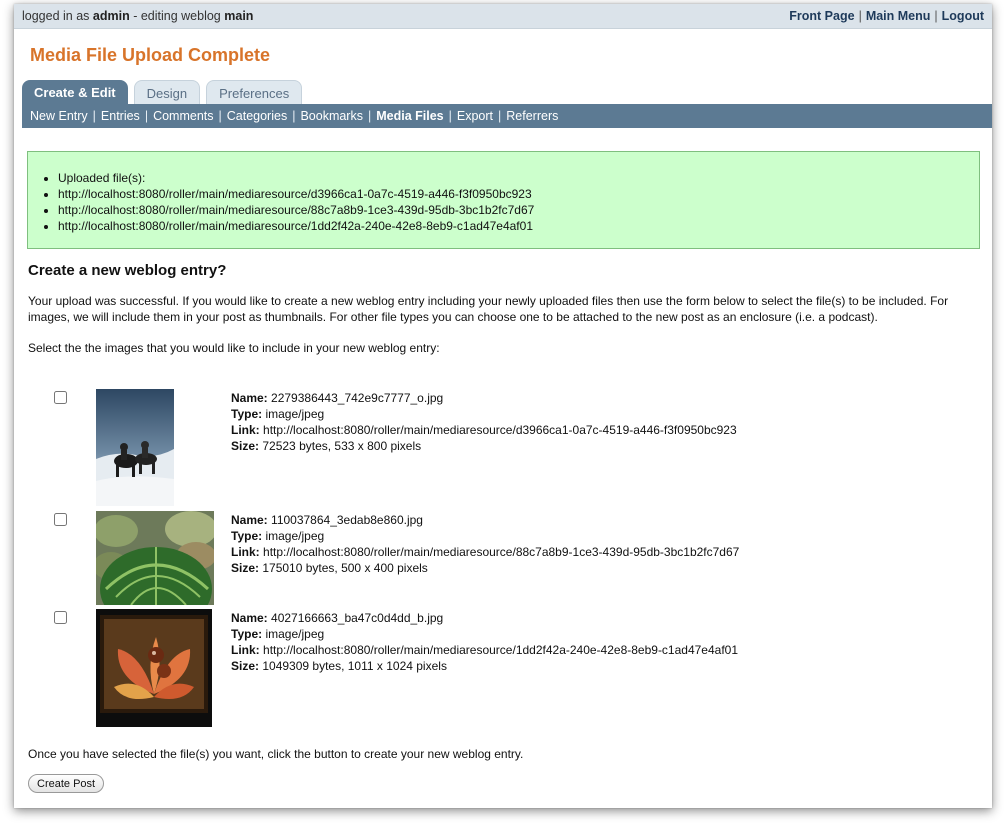 Image resolution: width=1005 pixels, height=831 pixels. Describe the element at coordinates (331, 116) in the screenshot. I see `subnav-bookmarks: Bookmarks` at that location.